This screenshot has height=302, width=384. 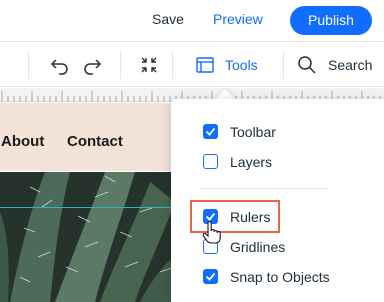 I want to click on snap-to-objects-checkbox, so click(x=210, y=276).